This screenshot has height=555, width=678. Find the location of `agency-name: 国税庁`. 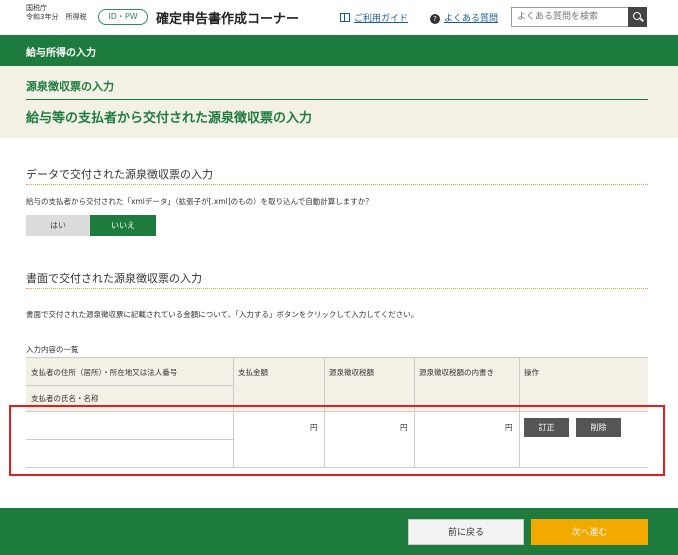

agency-name: 国税庁 is located at coordinates (36, 8).